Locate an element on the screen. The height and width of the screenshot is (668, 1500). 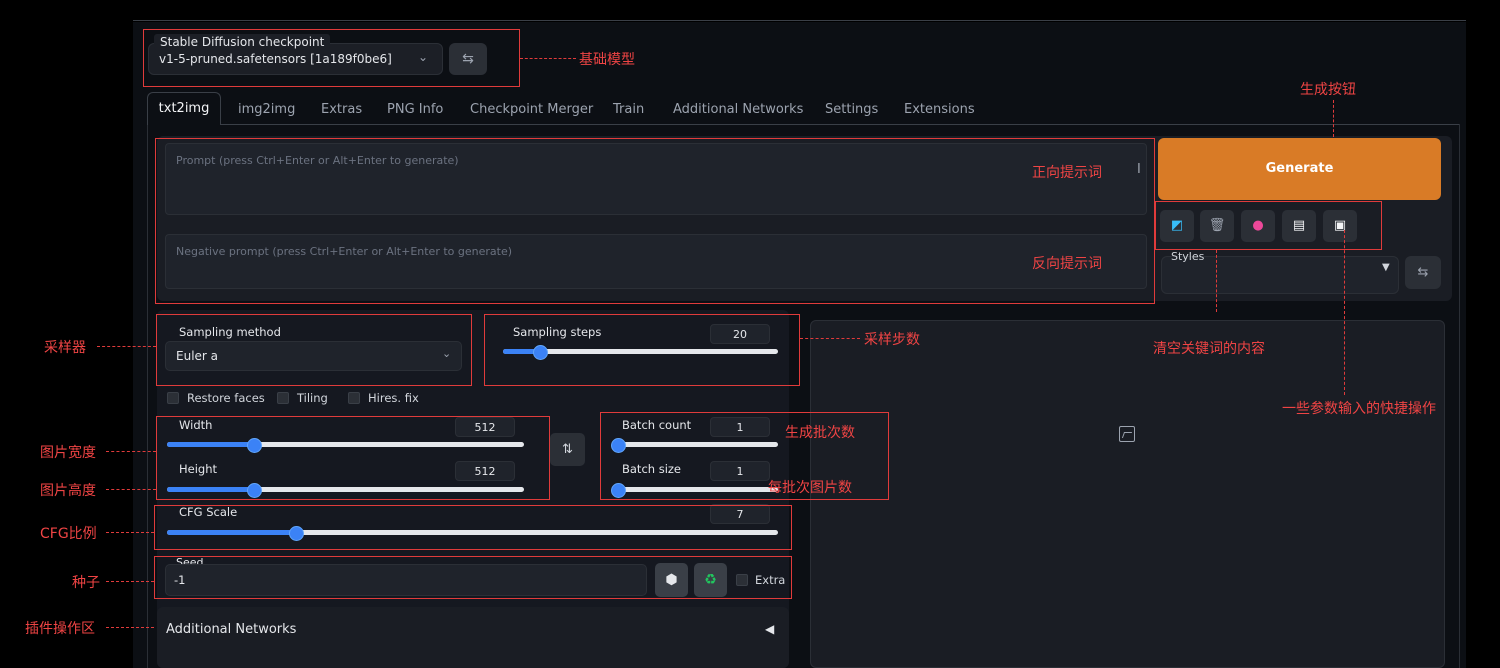
annotation-box-cfg is located at coordinates (473, 527).